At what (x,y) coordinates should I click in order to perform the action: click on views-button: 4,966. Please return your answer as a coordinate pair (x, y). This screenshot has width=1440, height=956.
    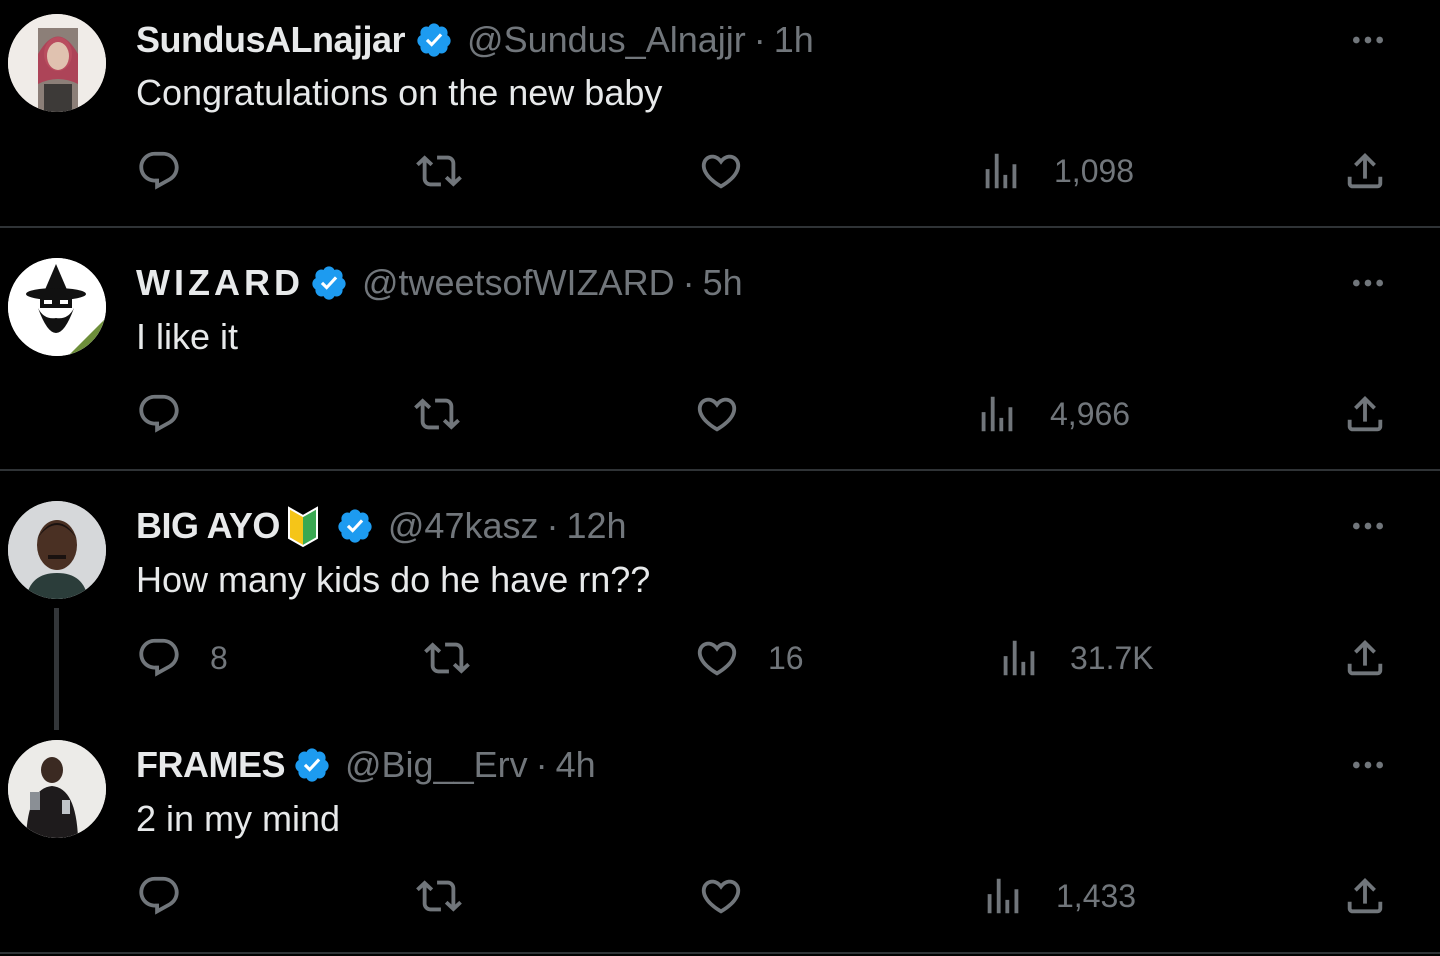
    Looking at the image, I should click on (1052, 414).